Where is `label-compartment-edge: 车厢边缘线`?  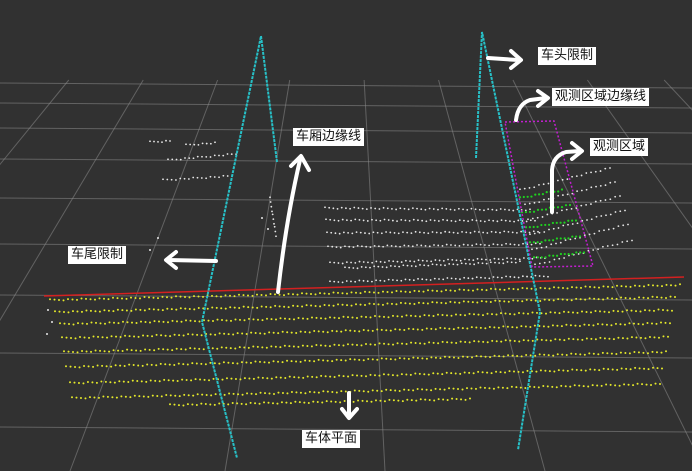
label-compartment-edge: 车厢边缘线 is located at coordinates (329, 137).